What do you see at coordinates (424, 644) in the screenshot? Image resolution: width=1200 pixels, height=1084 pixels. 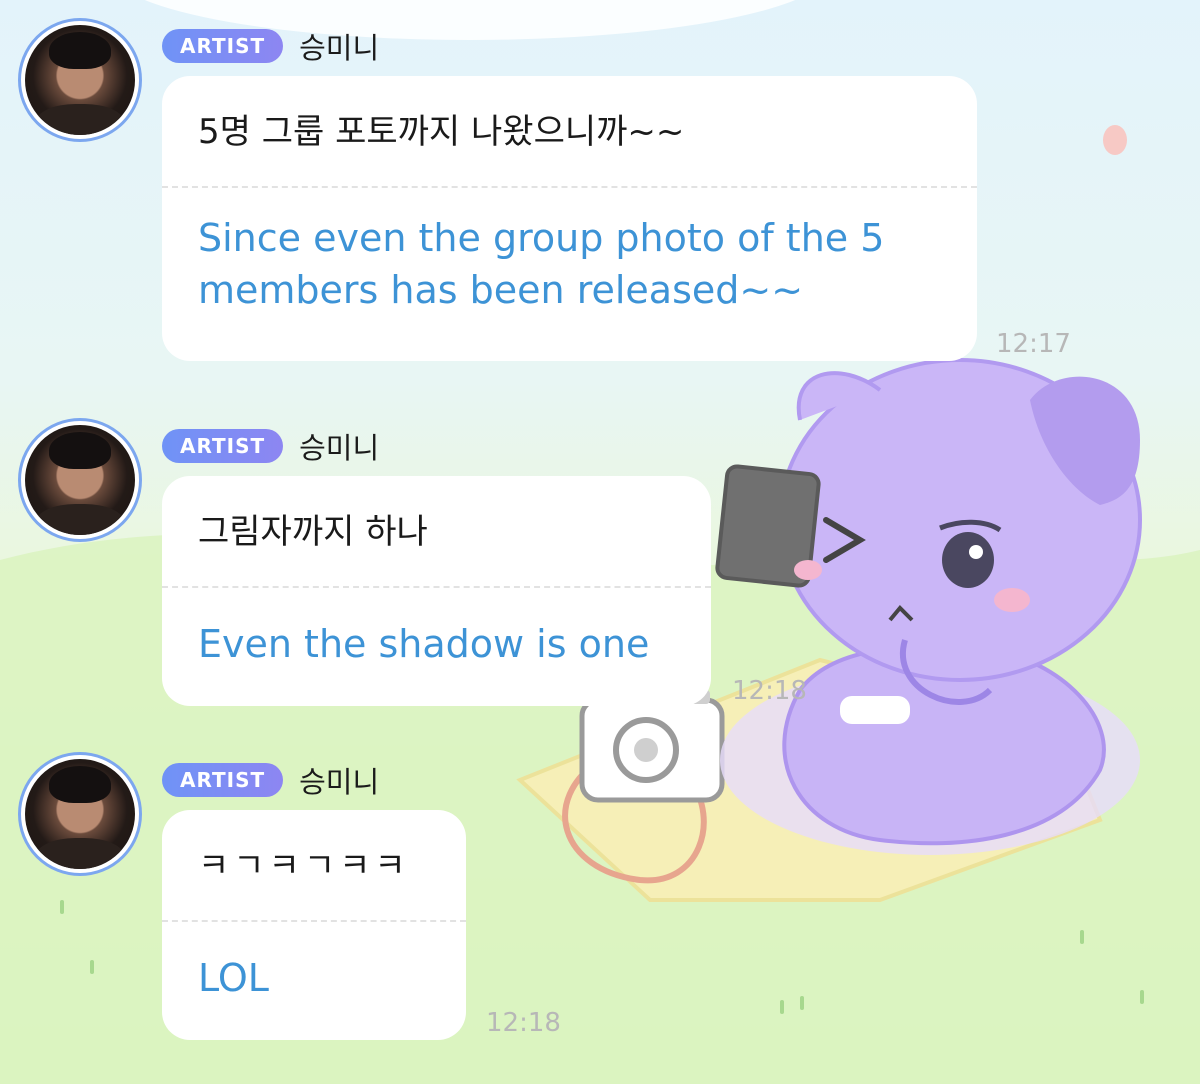 I see `translation-text: Even the shadow is one` at bounding box center [424, 644].